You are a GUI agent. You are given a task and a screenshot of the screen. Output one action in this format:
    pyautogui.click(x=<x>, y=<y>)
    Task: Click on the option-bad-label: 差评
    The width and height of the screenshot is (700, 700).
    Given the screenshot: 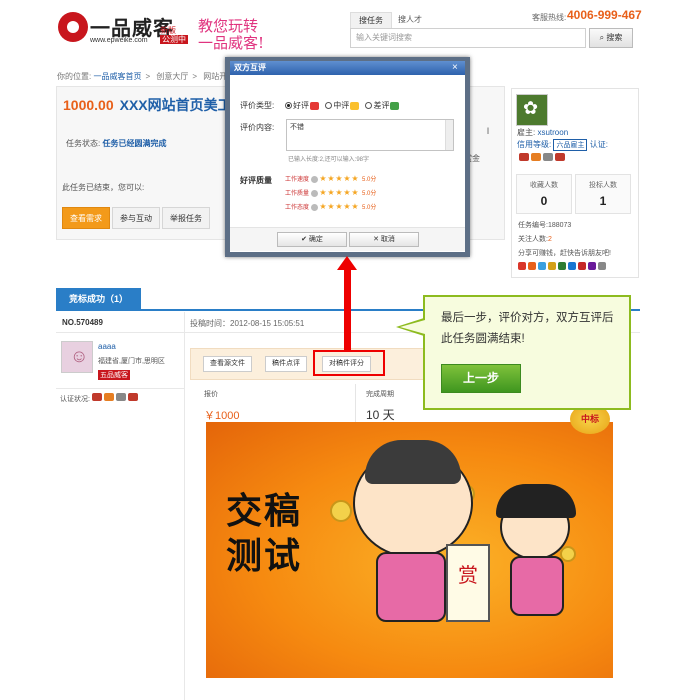 What is the action you would take?
    pyautogui.click(x=381, y=105)
    